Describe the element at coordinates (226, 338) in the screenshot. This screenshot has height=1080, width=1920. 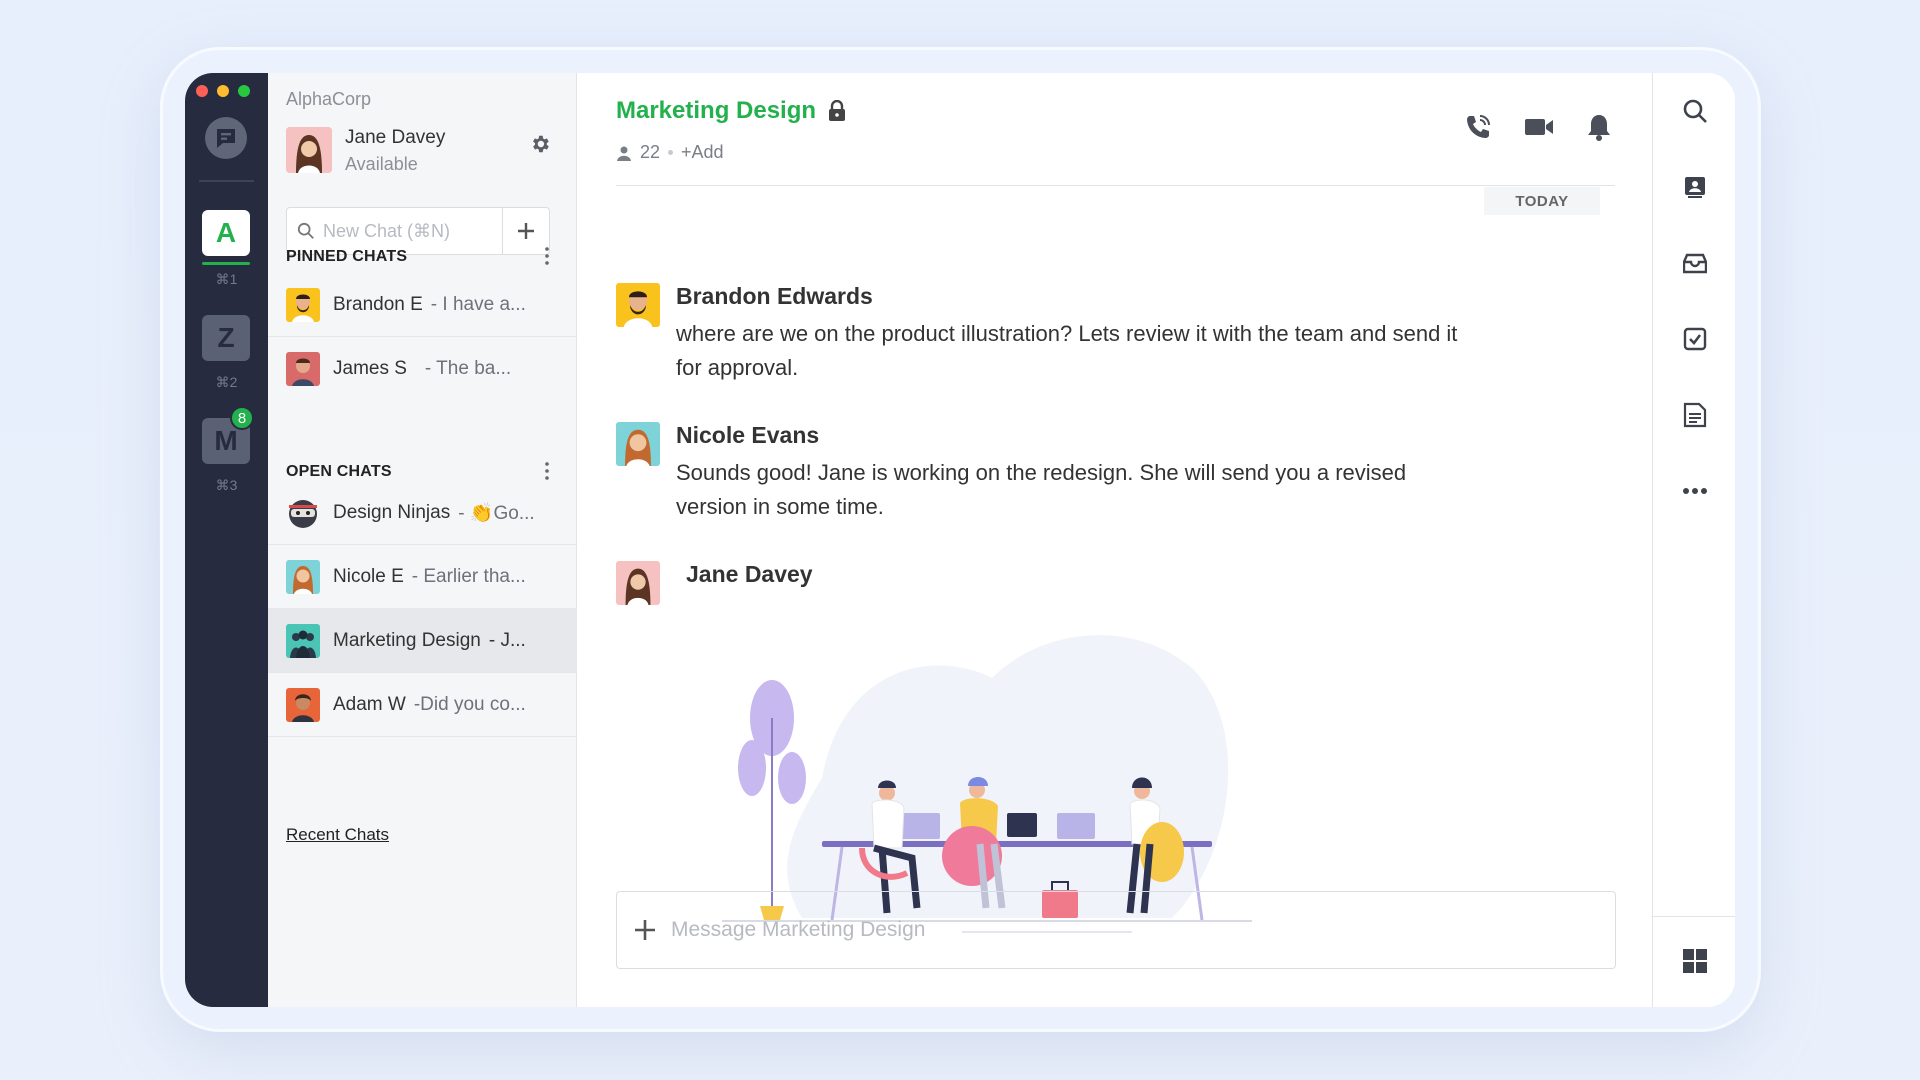
I see `workspace-z-button: Z` at that location.